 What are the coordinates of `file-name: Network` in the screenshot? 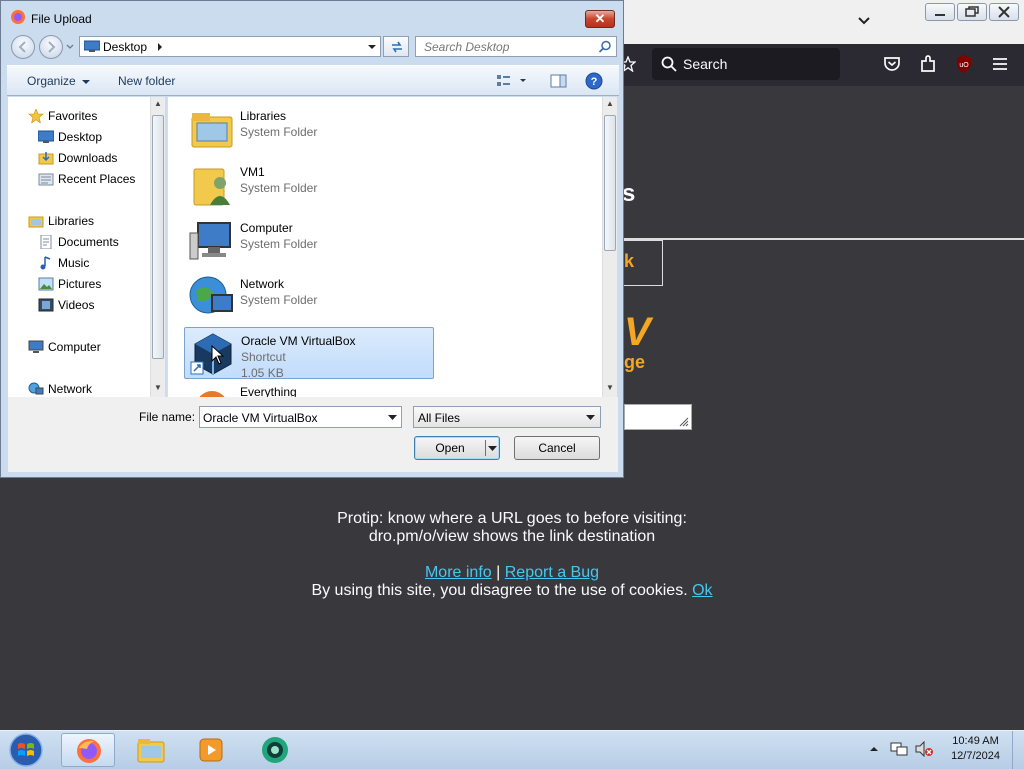 It's located at (262, 284).